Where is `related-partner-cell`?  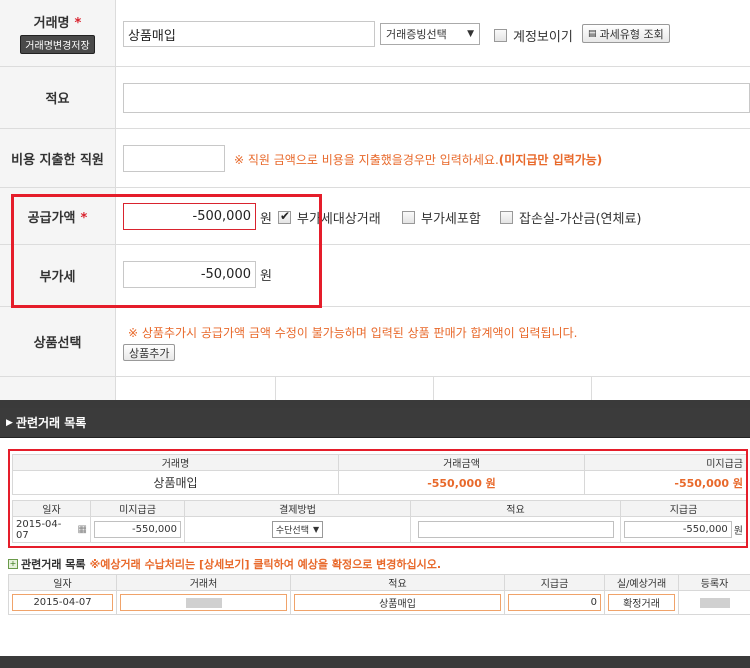 related-partner-cell is located at coordinates (203, 602).